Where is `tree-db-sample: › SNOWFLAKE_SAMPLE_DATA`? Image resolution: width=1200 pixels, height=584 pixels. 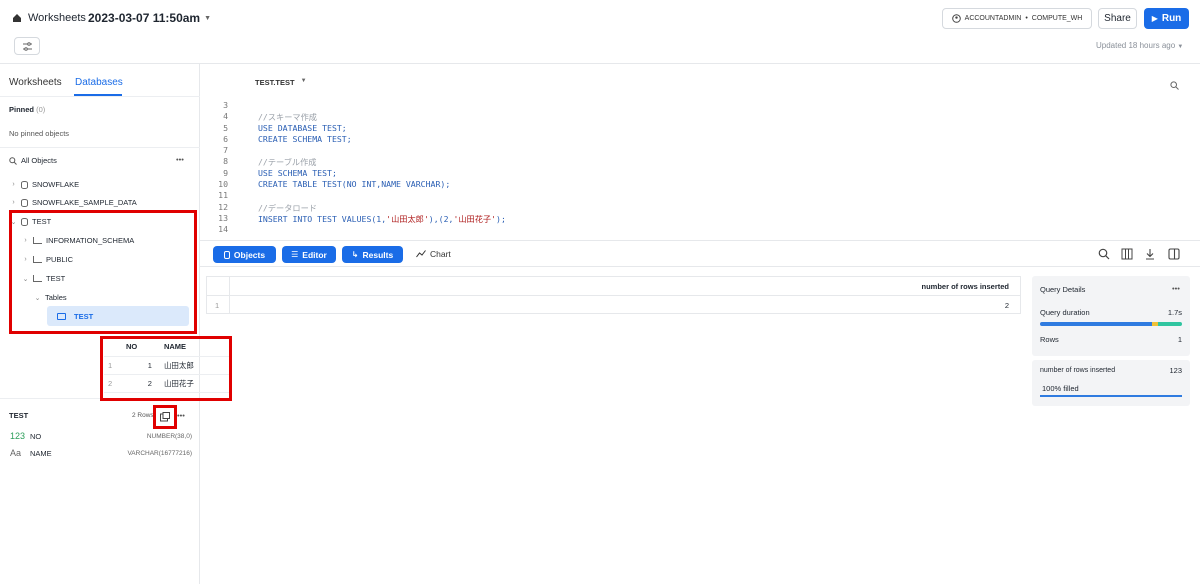 tree-db-sample: › SNOWFLAKE_SAMPLE_DATA is located at coordinates (73, 202).